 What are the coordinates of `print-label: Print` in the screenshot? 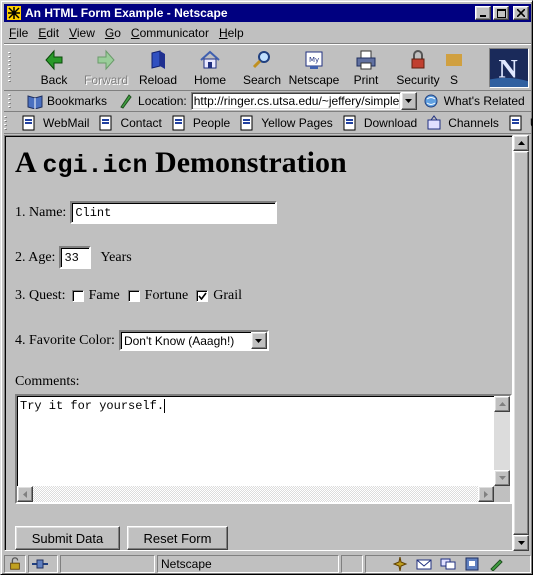 It's located at (366, 80).